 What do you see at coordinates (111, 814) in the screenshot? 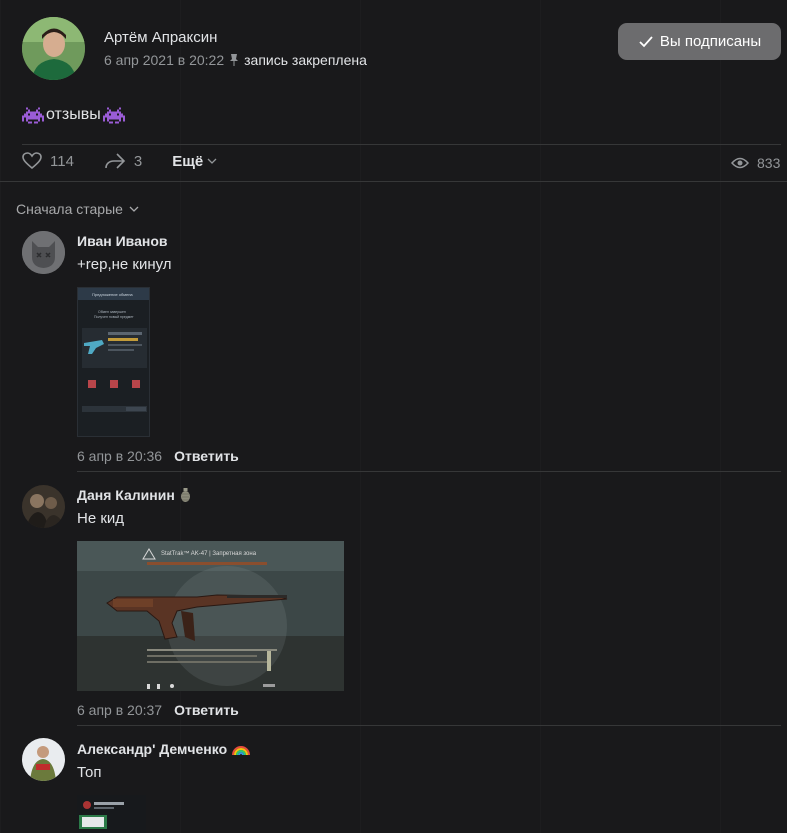
I see `comment-attachment-image` at bounding box center [111, 814].